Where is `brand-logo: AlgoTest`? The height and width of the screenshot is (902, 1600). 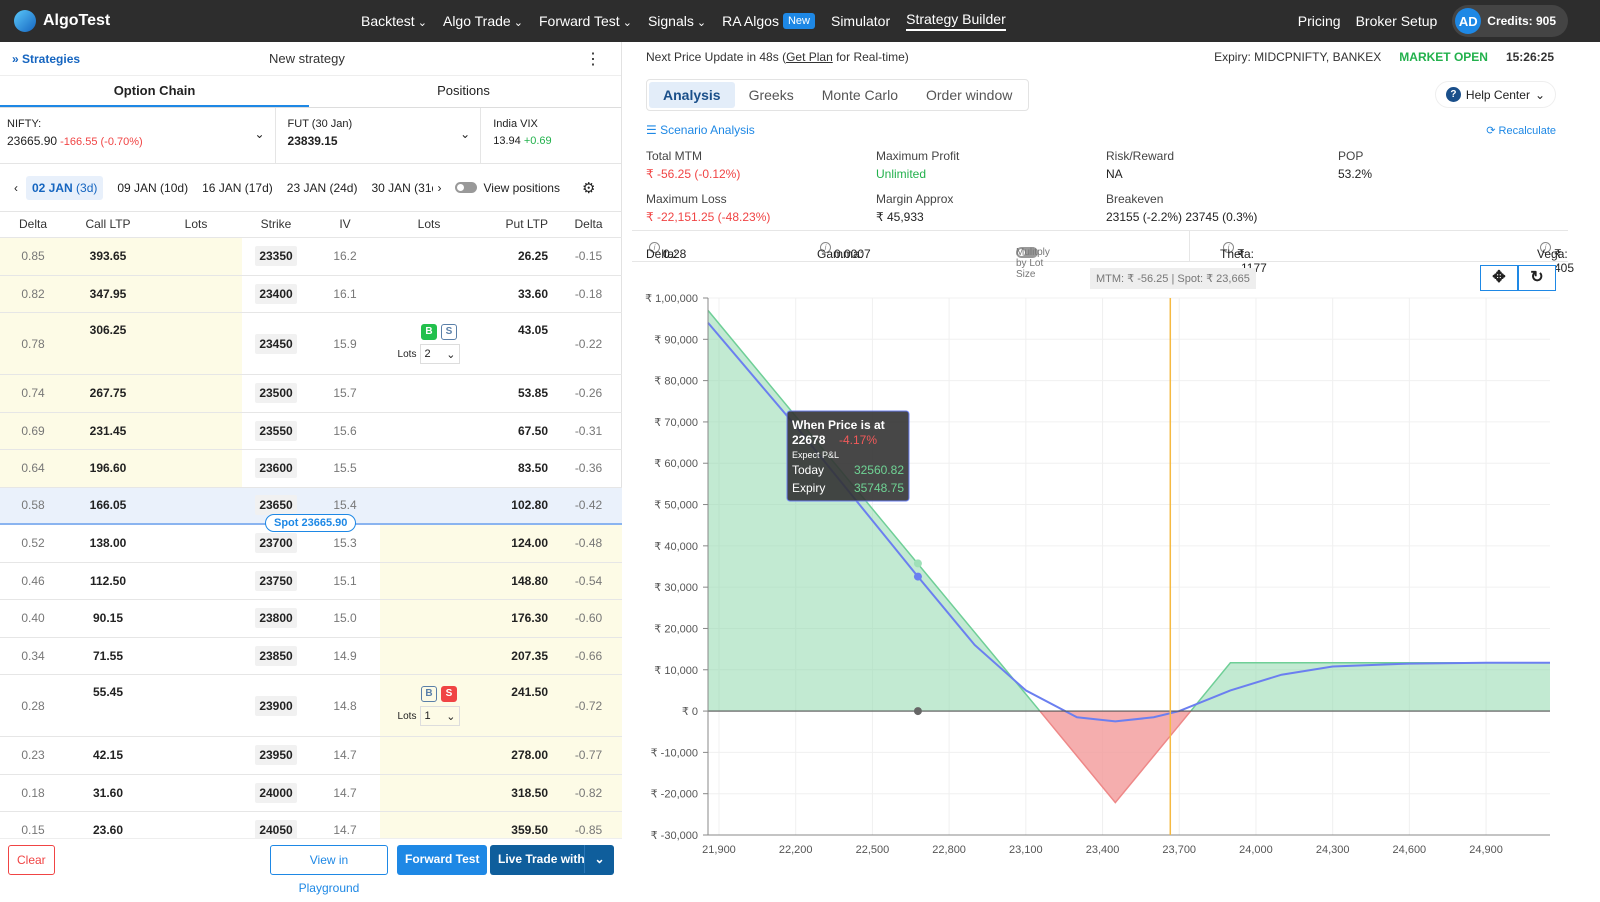
brand-logo: AlgoTest is located at coordinates (62, 21).